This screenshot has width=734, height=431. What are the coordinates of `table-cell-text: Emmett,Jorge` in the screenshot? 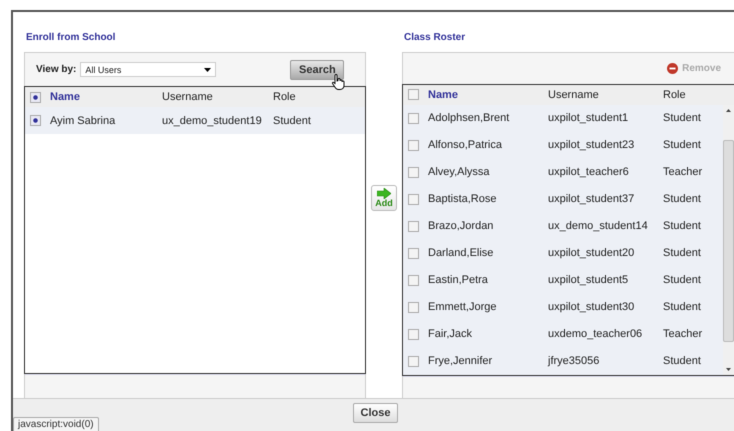 It's located at (463, 307).